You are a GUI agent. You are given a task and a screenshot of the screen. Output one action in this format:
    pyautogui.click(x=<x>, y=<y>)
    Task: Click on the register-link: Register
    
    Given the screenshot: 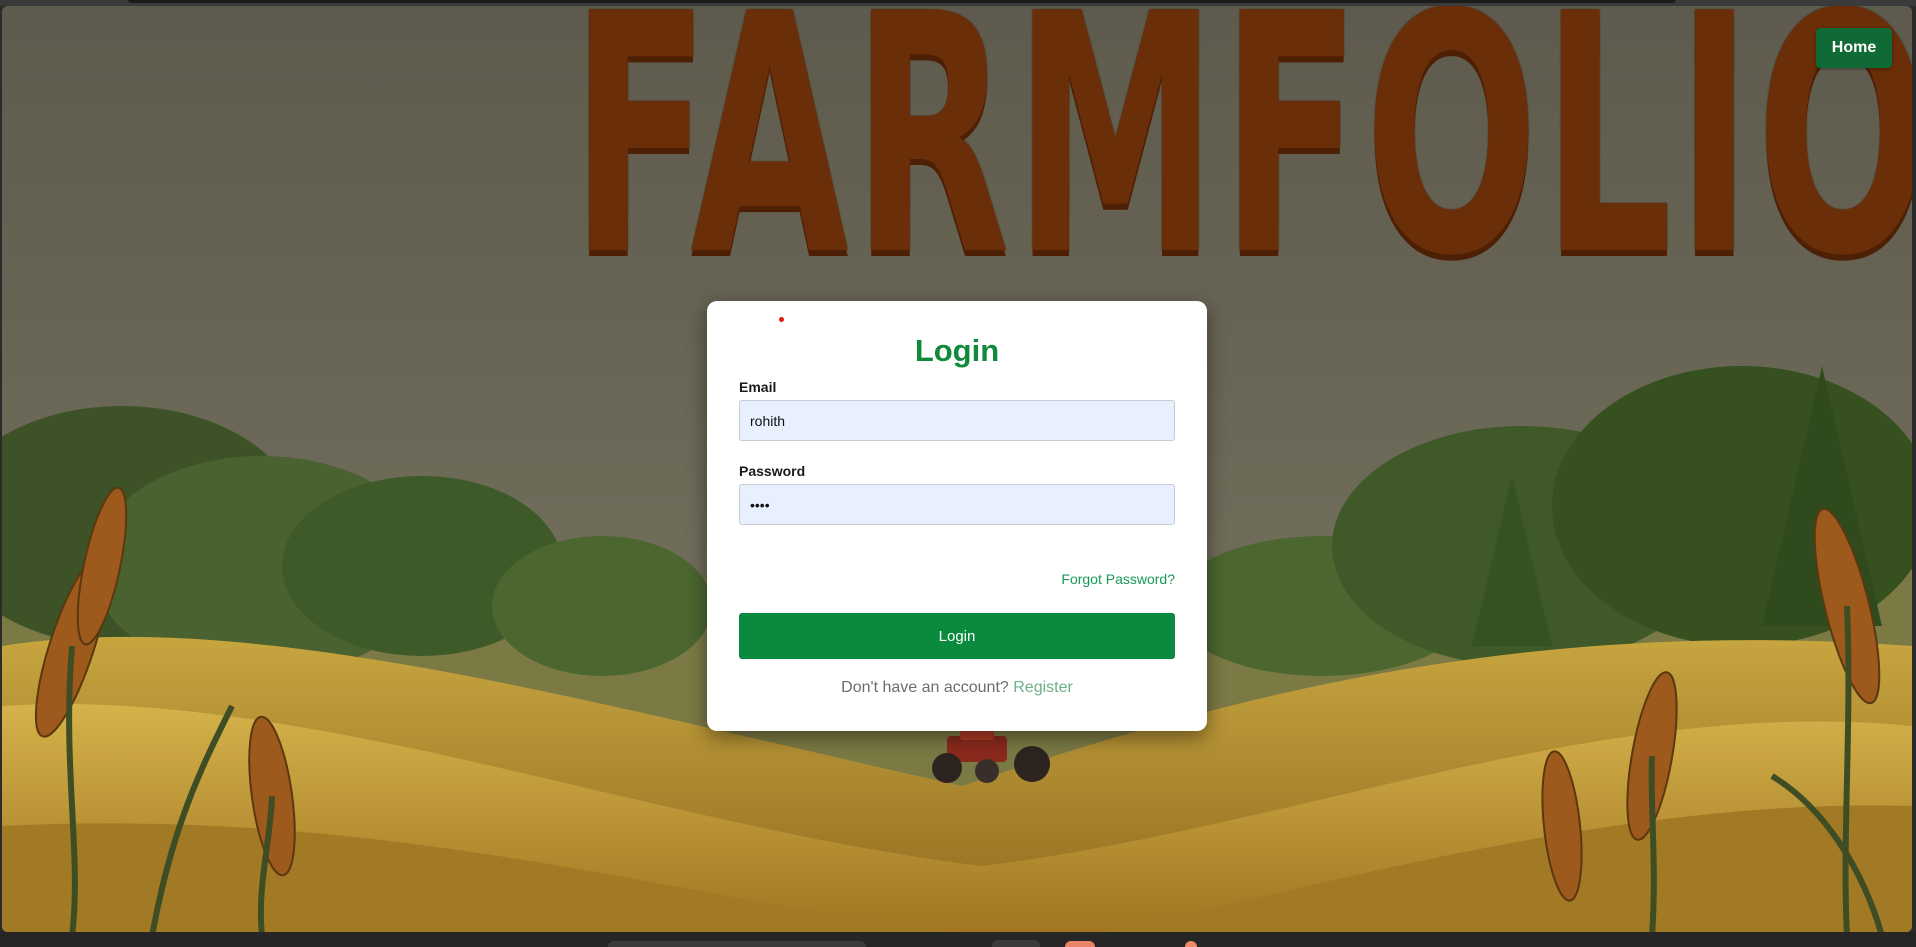 What is the action you would take?
    pyautogui.click(x=1043, y=687)
    